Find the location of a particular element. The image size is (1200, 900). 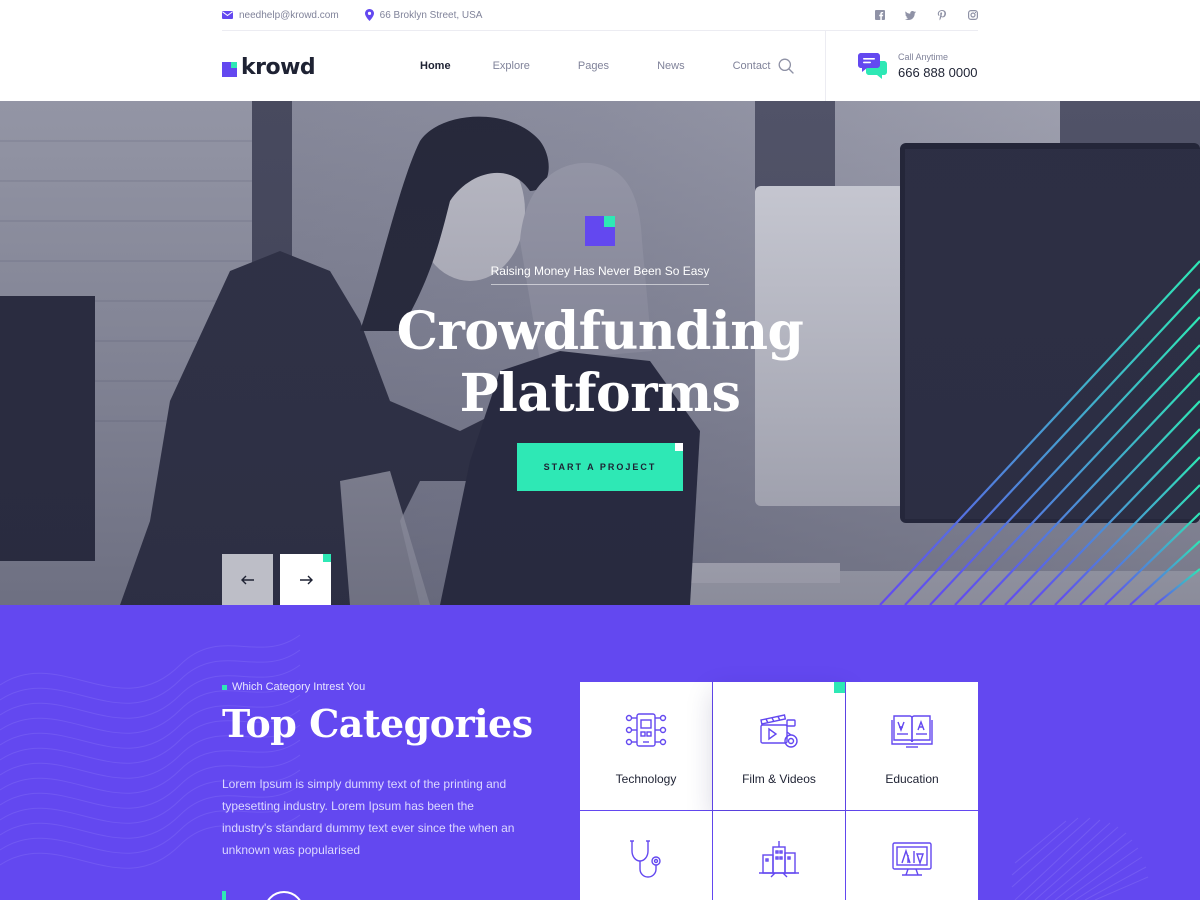

contact-email-text: needhelp@krowd.com is located at coordinates (289, 15).